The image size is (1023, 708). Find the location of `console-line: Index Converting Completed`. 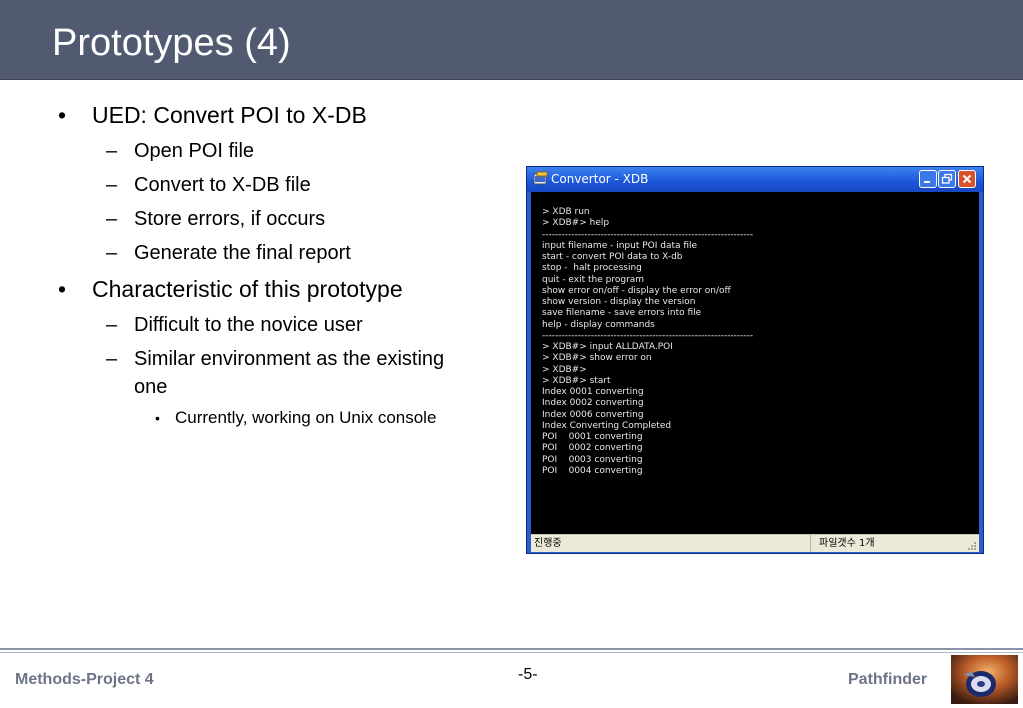

console-line: Index Converting Completed is located at coordinates (607, 425).